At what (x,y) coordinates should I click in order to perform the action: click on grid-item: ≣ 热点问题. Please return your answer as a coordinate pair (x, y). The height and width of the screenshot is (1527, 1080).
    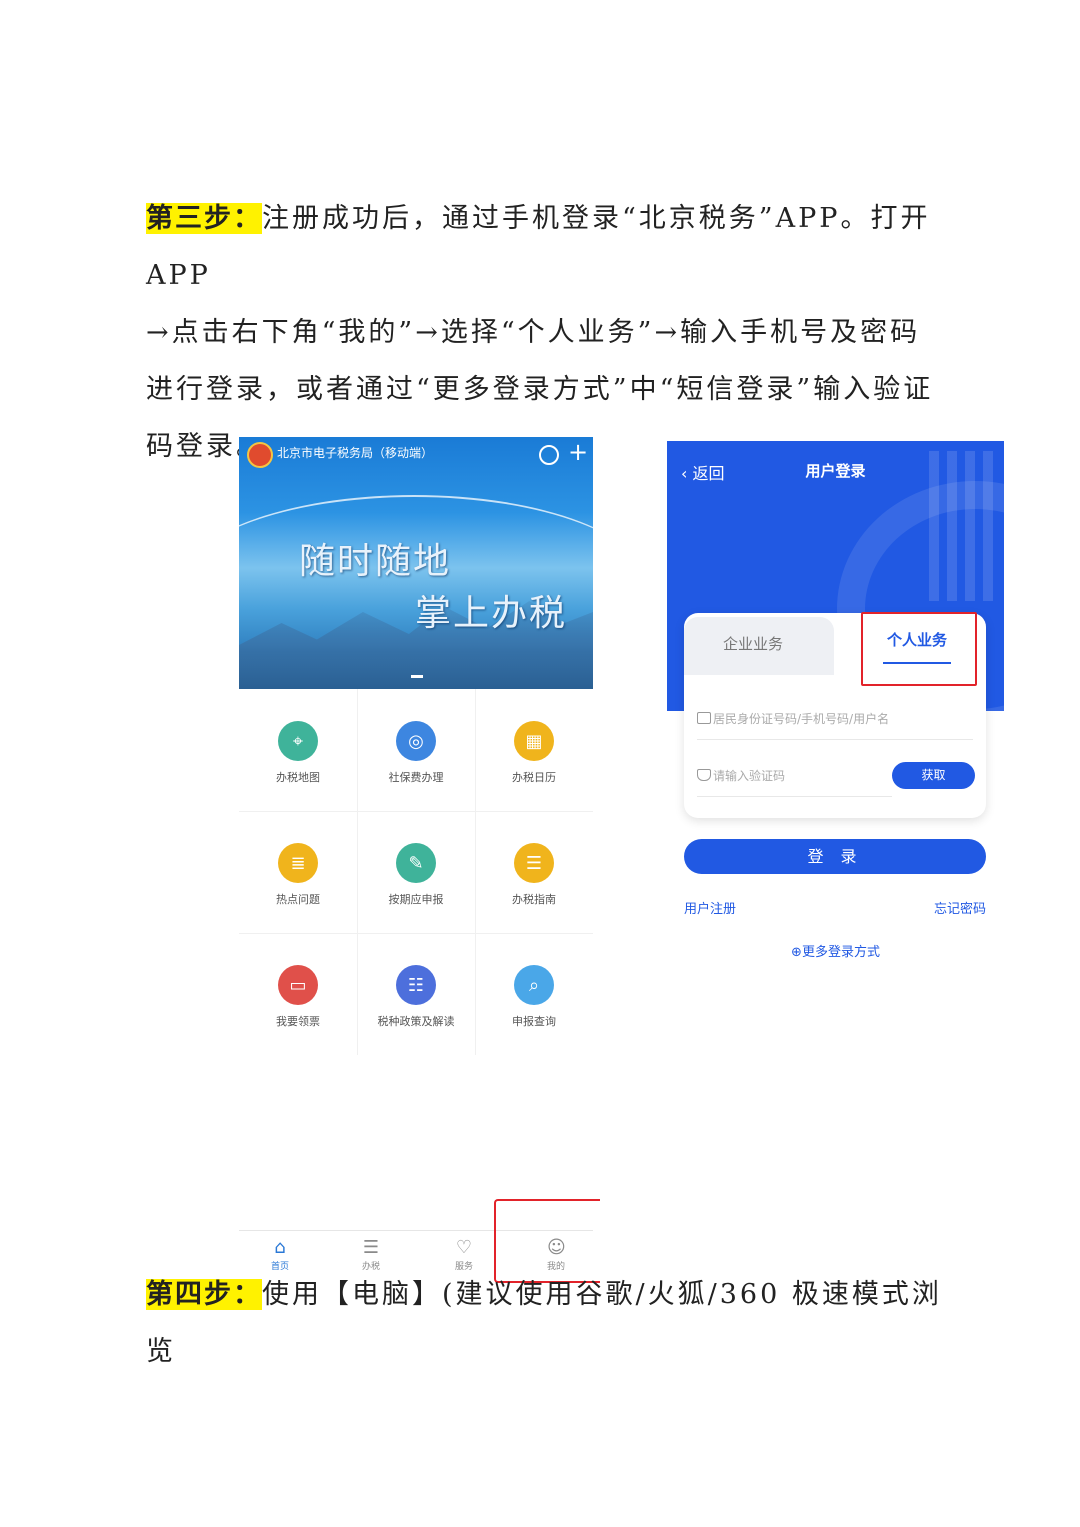
    Looking at the image, I should click on (298, 872).